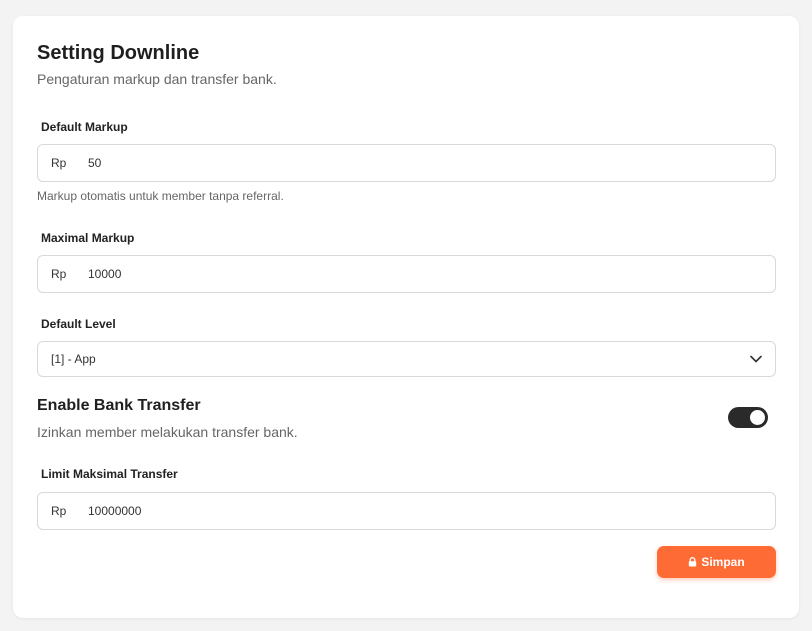 The image size is (812, 631). What do you see at coordinates (723, 562) in the screenshot?
I see `save-button-label: Simpan` at bounding box center [723, 562].